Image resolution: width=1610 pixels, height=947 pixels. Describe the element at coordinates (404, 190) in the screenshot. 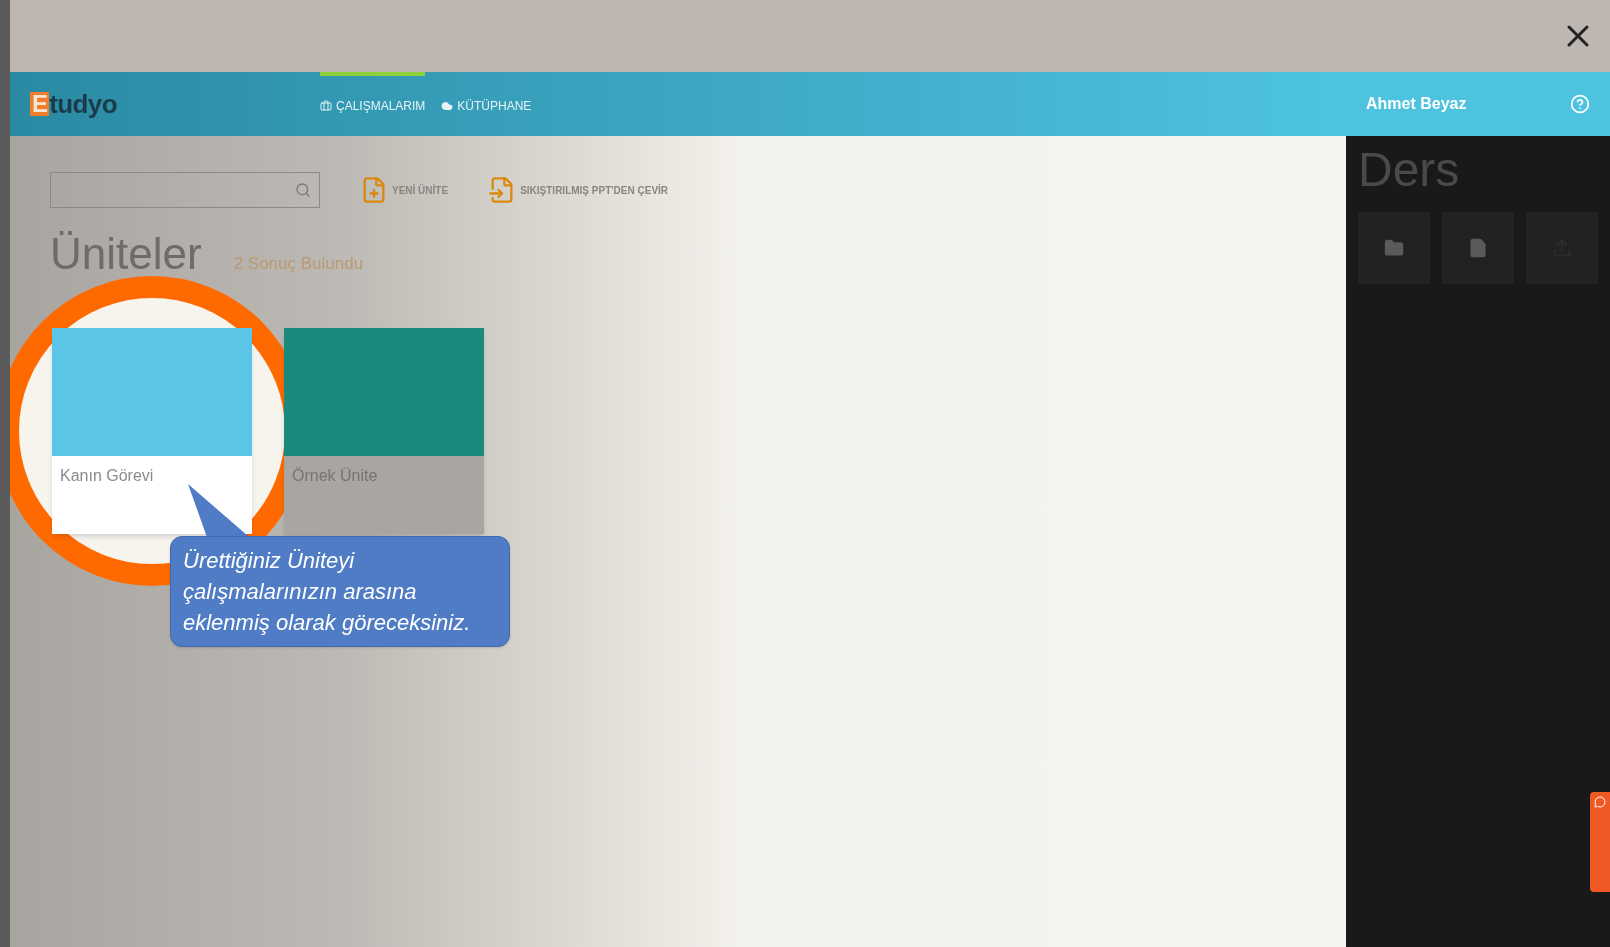

I see `toolbar-action: YENİ ÜNİTE` at that location.